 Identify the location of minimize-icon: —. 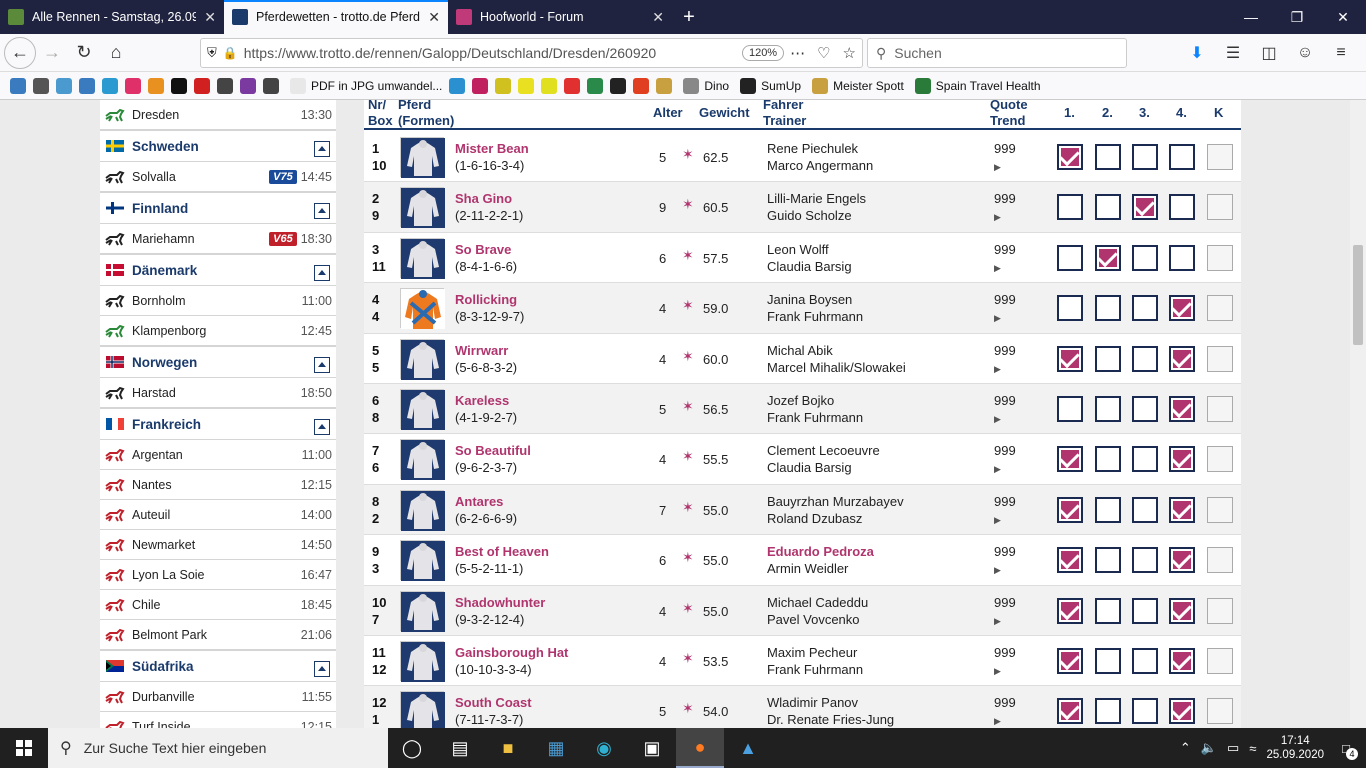
(1251, 17).